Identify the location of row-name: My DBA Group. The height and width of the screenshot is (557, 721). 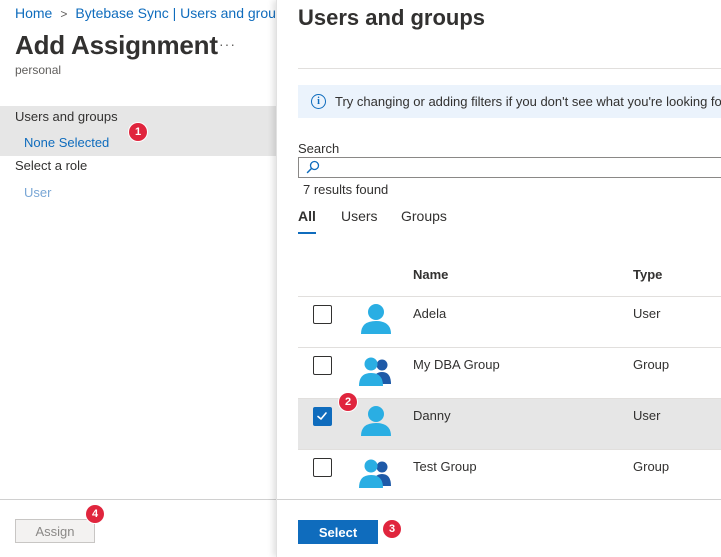
(456, 364).